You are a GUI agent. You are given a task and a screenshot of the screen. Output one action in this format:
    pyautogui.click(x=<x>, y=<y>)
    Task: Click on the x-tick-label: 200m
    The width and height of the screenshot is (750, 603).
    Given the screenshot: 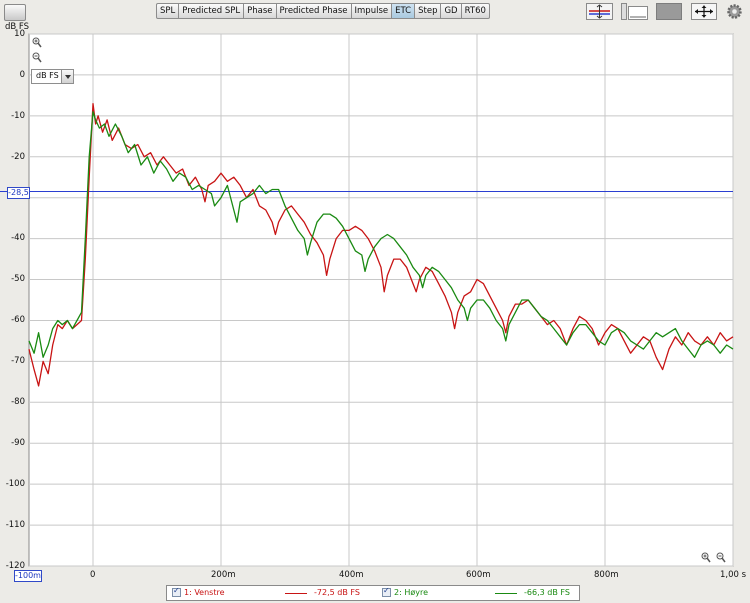 What is the action you would take?
    pyautogui.click(x=223, y=575)
    